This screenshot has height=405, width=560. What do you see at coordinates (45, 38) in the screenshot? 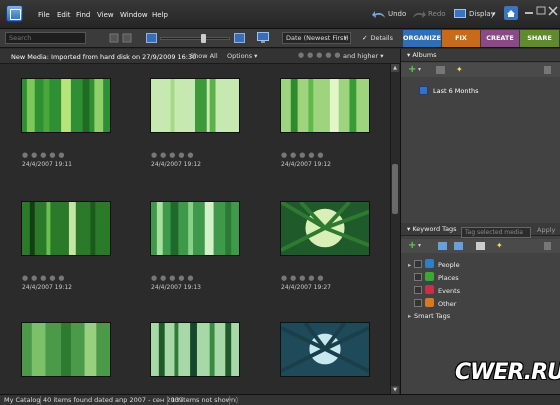
I see `search-input: Search` at bounding box center [45, 38].